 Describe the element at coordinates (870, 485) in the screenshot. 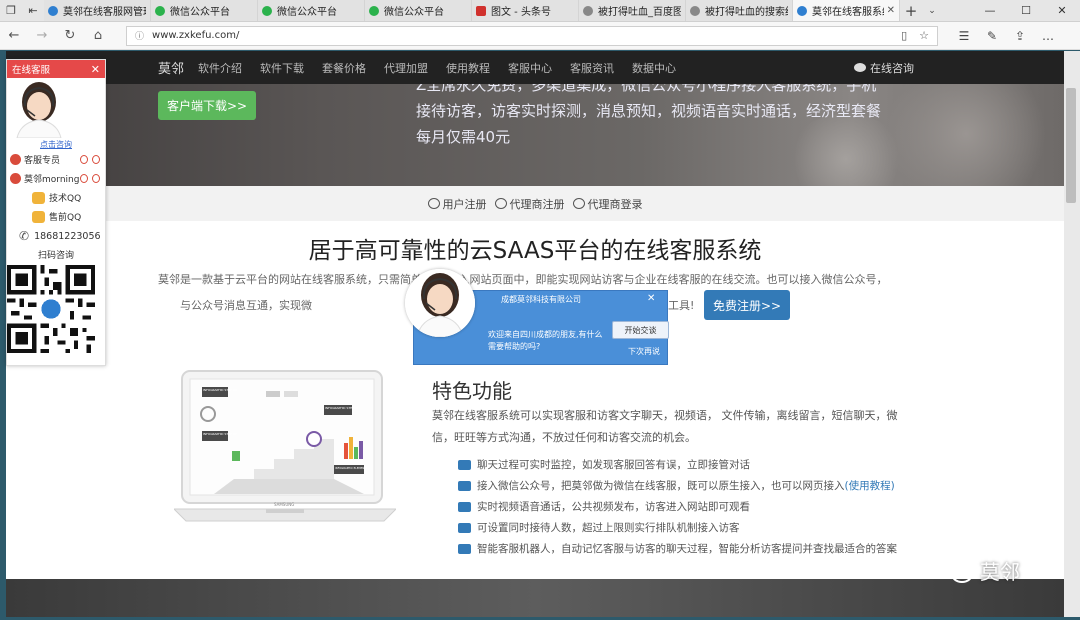

I see `tutorial-link: (使用教程)` at that location.